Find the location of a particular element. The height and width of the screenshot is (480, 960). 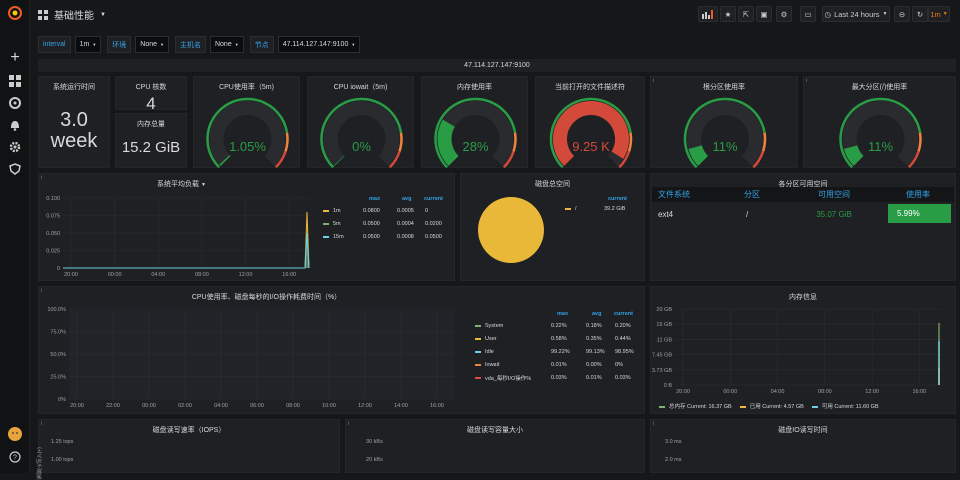

legend-value: 0% is located at coordinates (619, 364).